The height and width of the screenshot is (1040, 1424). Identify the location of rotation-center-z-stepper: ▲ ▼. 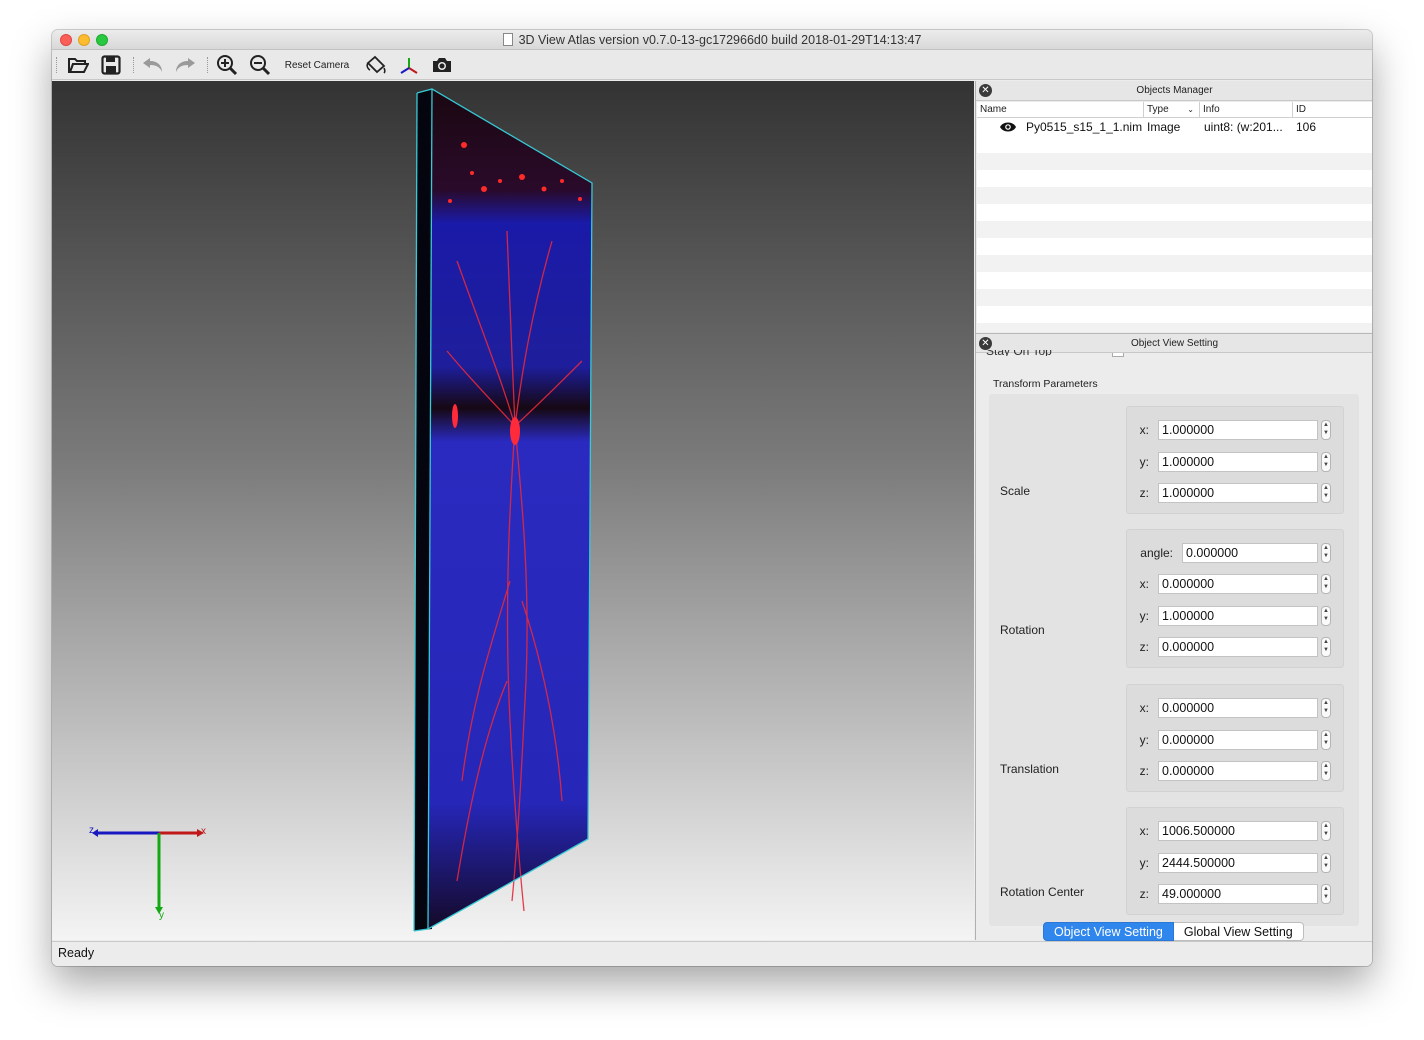
(1326, 894).